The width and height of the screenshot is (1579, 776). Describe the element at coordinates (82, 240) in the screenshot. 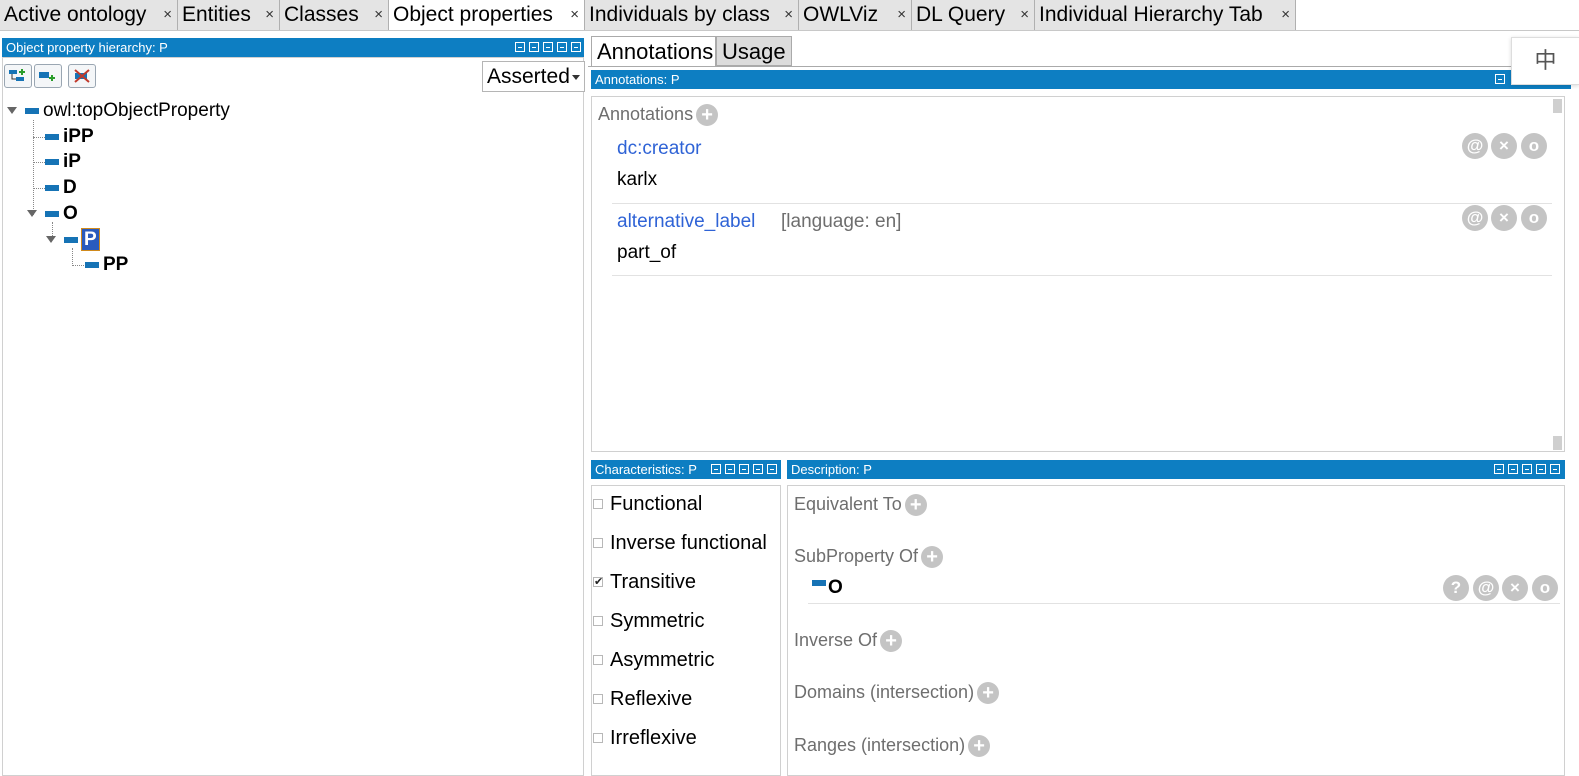

I see `tree-node-p-selected: P` at that location.